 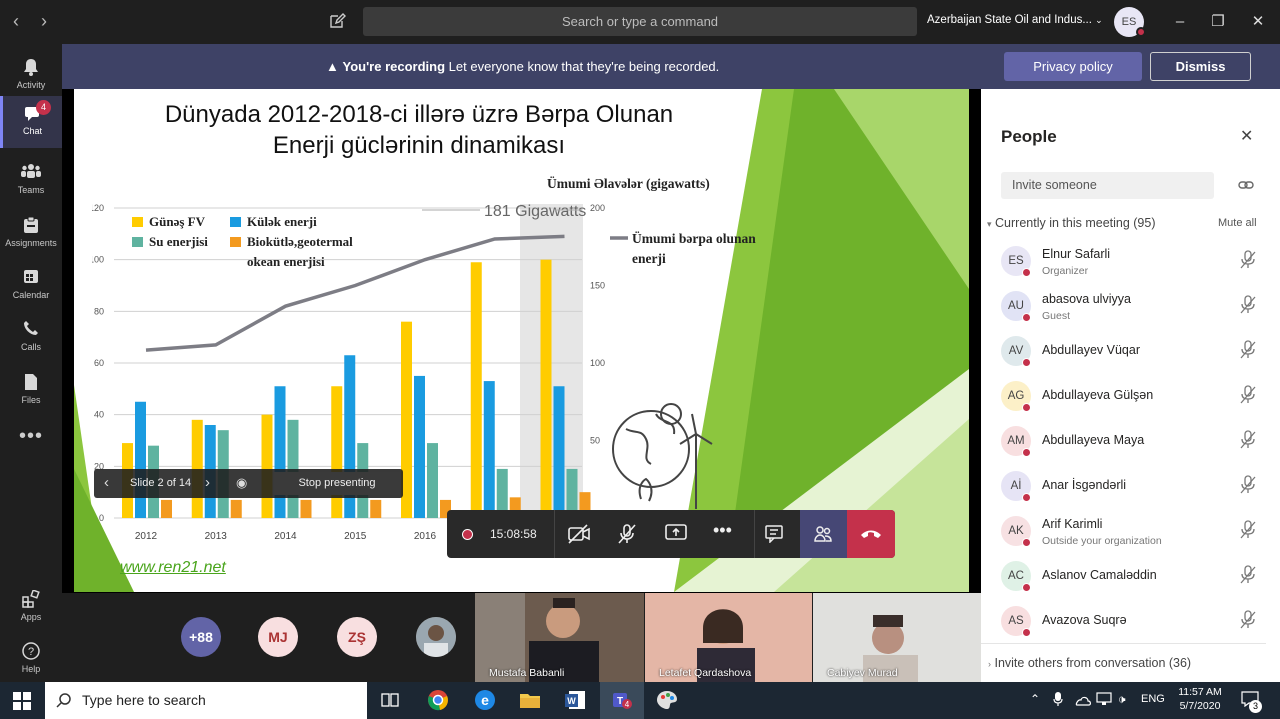 What do you see at coordinates (241, 483) in the screenshot?
I see `eye-icon: ◉` at bounding box center [241, 483].